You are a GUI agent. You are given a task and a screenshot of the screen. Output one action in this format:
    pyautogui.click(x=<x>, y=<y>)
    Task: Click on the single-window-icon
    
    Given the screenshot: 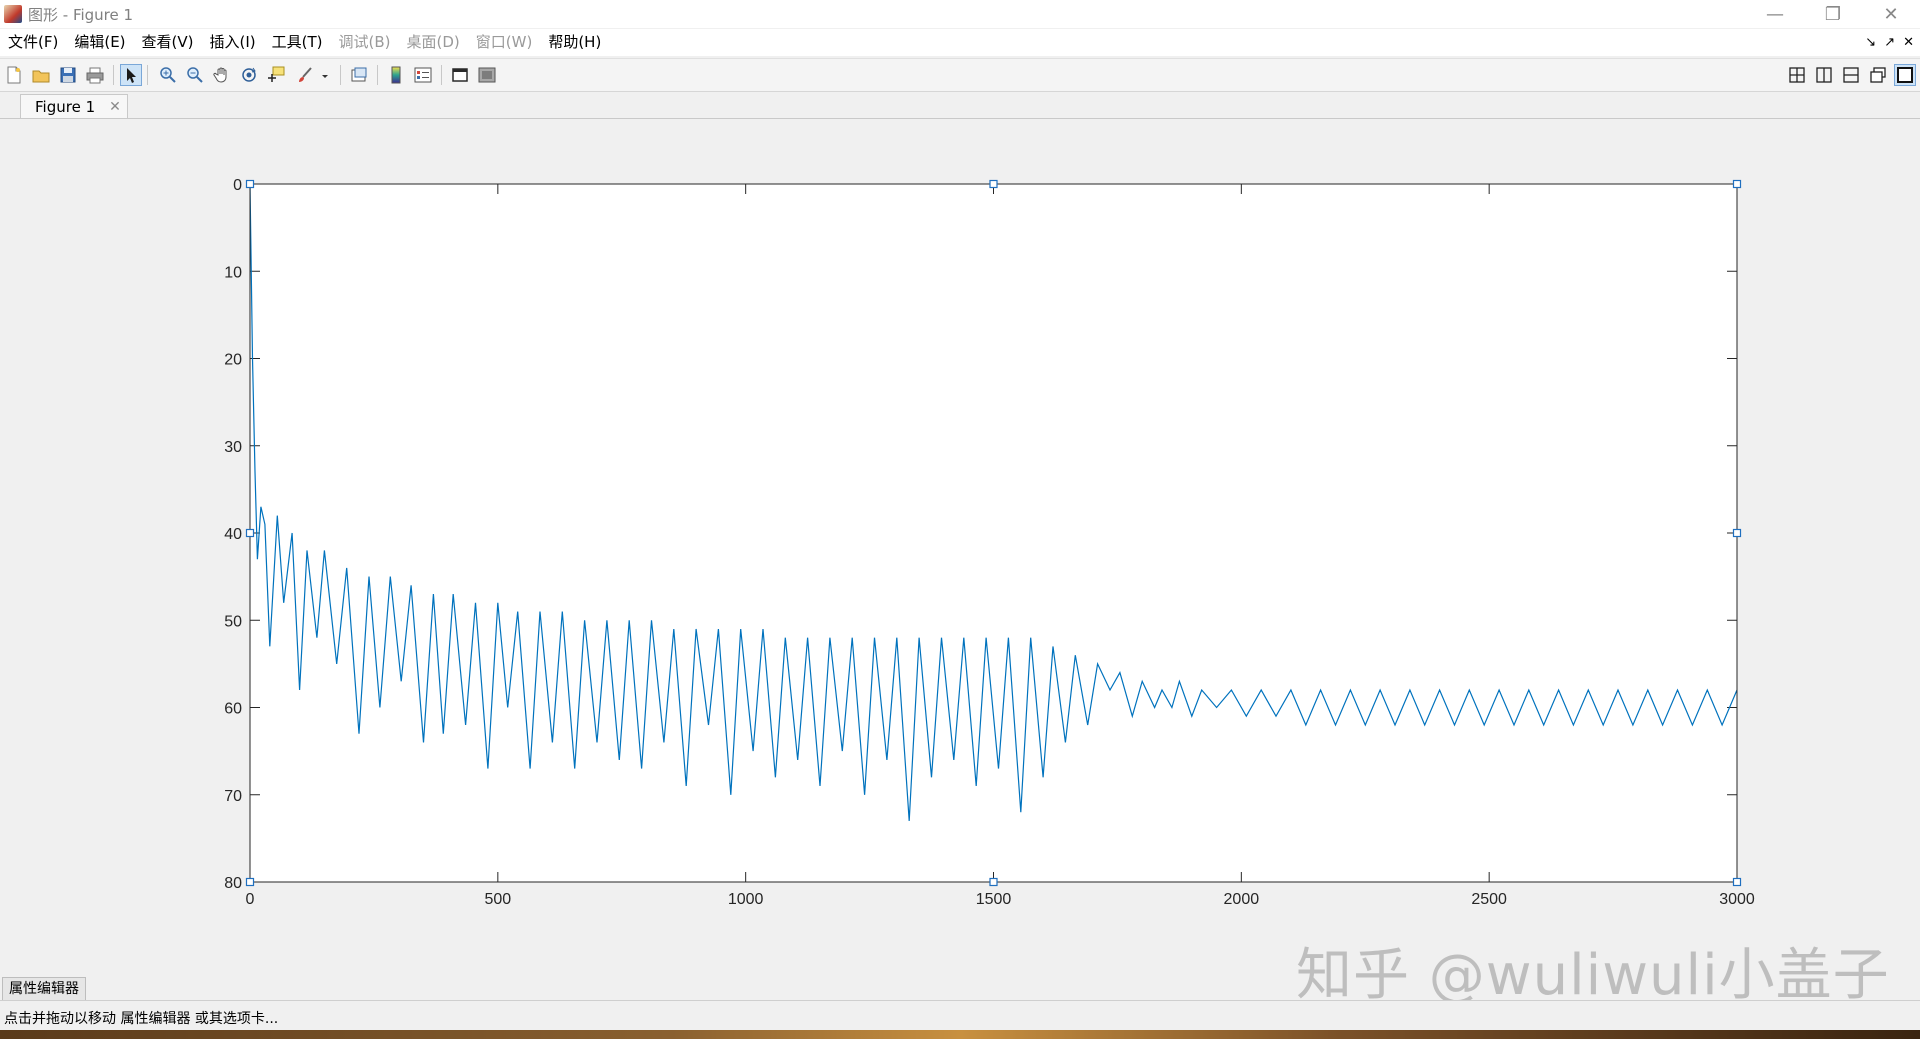 What is the action you would take?
    pyautogui.click(x=1905, y=75)
    